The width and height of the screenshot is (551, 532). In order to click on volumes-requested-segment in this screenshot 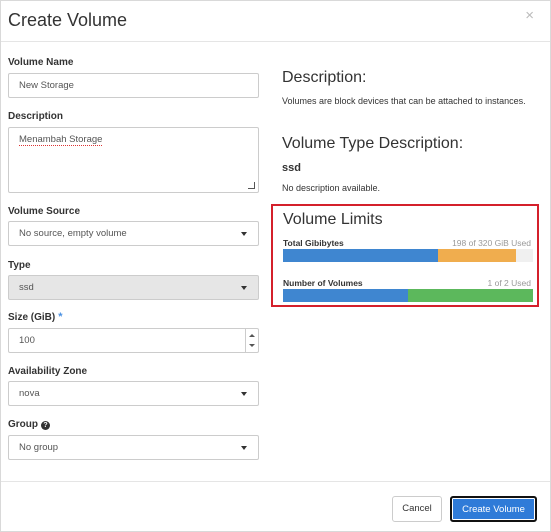, I will do `click(470, 295)`.